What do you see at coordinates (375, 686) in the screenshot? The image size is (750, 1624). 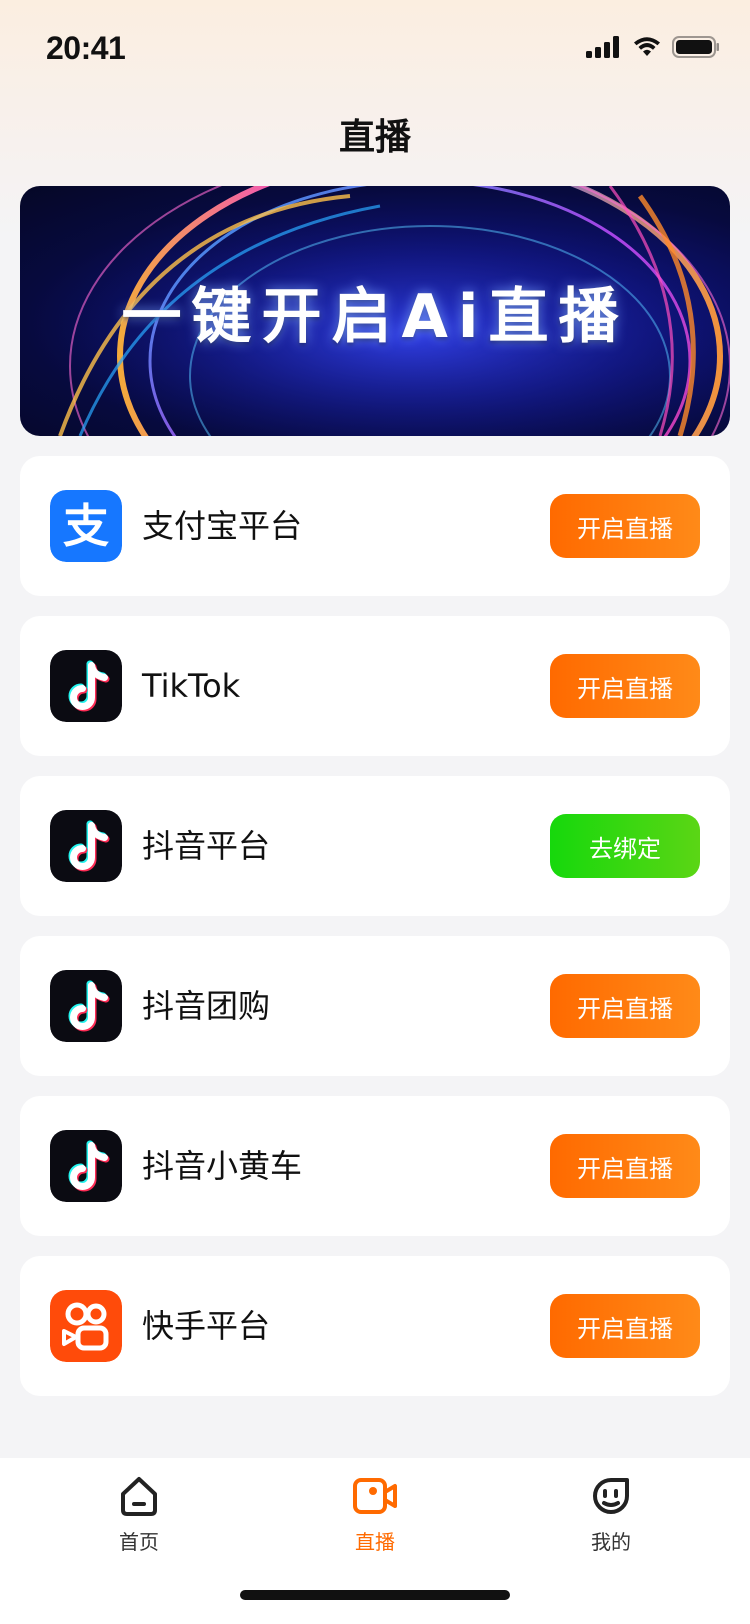 I see `platform-card-tiktok: TikTok 开启直播` at bounding box center [375, 686].